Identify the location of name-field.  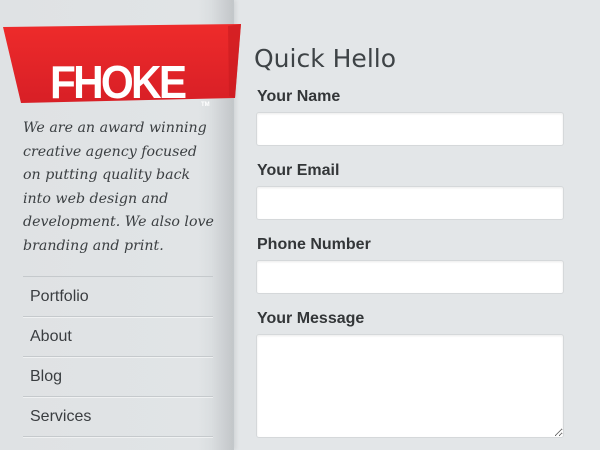
(410, 129).